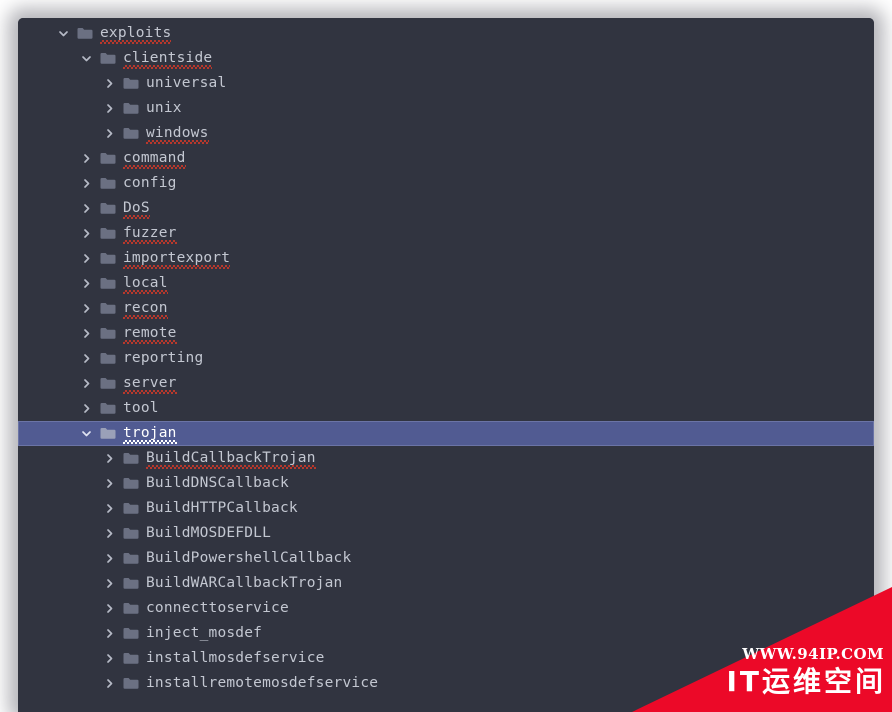 The height and width of the screenshot is (712, 892). I want to click on tree-row: reporting, so click(446, 358).